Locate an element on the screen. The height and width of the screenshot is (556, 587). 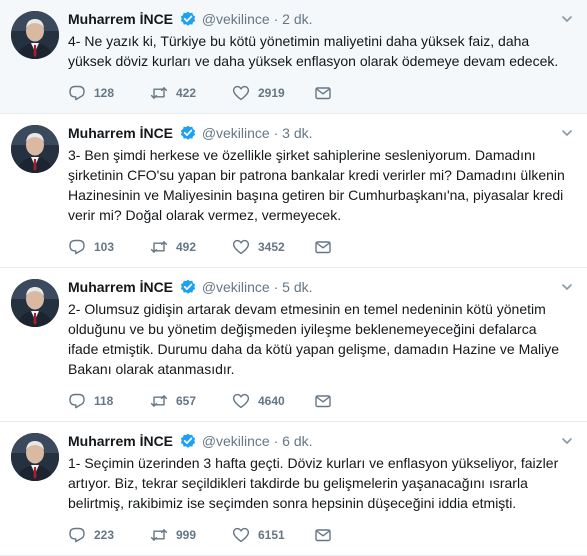
reply-count: 223 is located at coordinates (104, 535).